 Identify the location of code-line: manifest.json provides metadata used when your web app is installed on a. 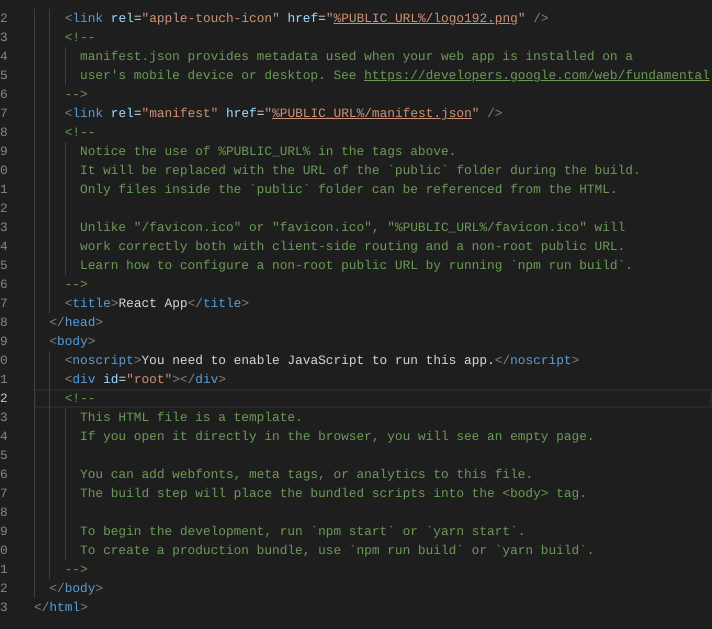
(356, 57).